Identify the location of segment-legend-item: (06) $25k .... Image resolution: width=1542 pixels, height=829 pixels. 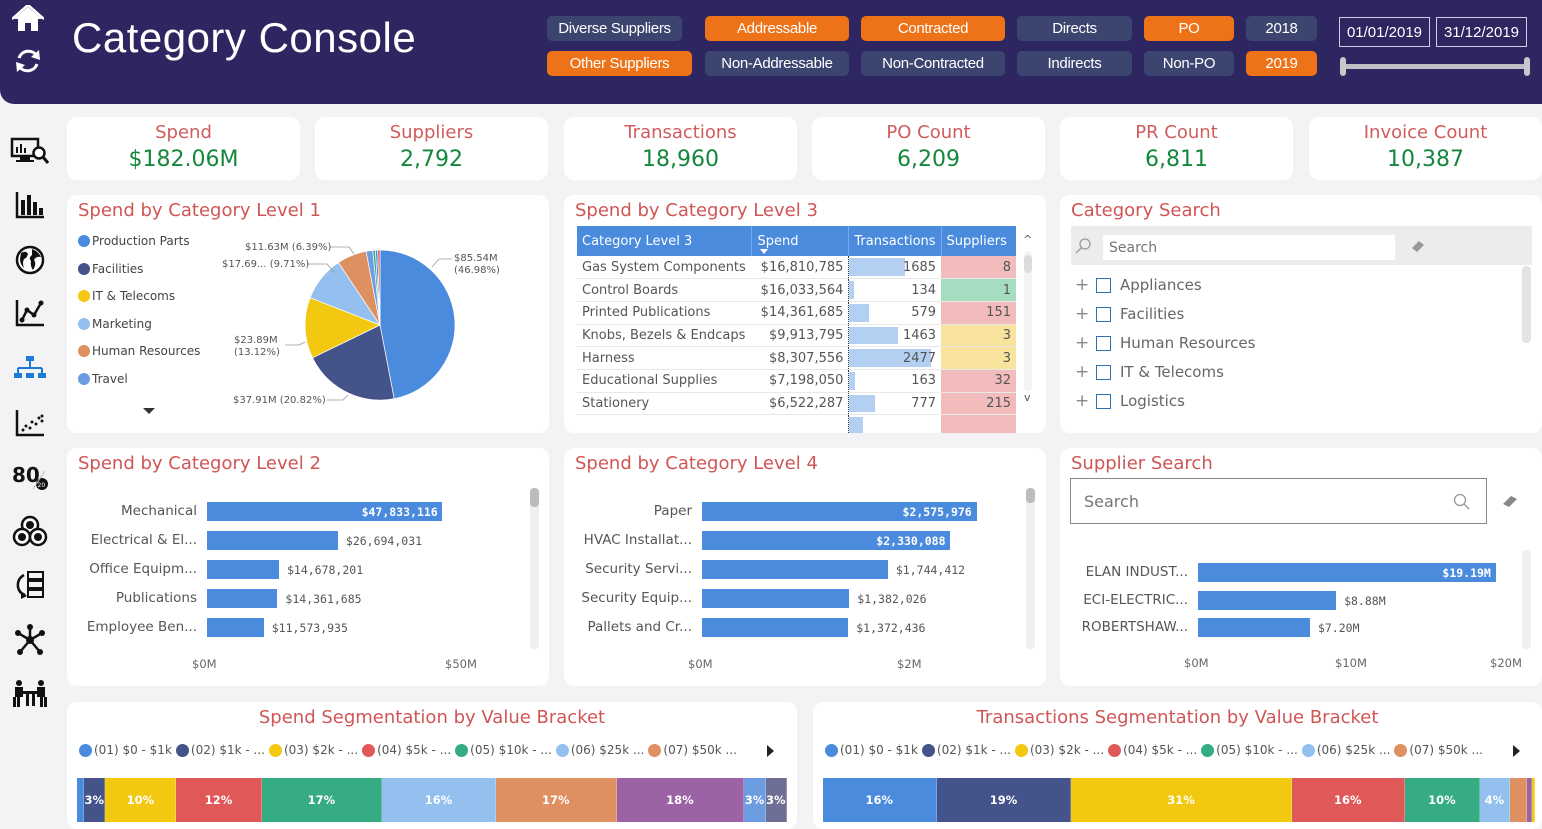
(1345, 750).